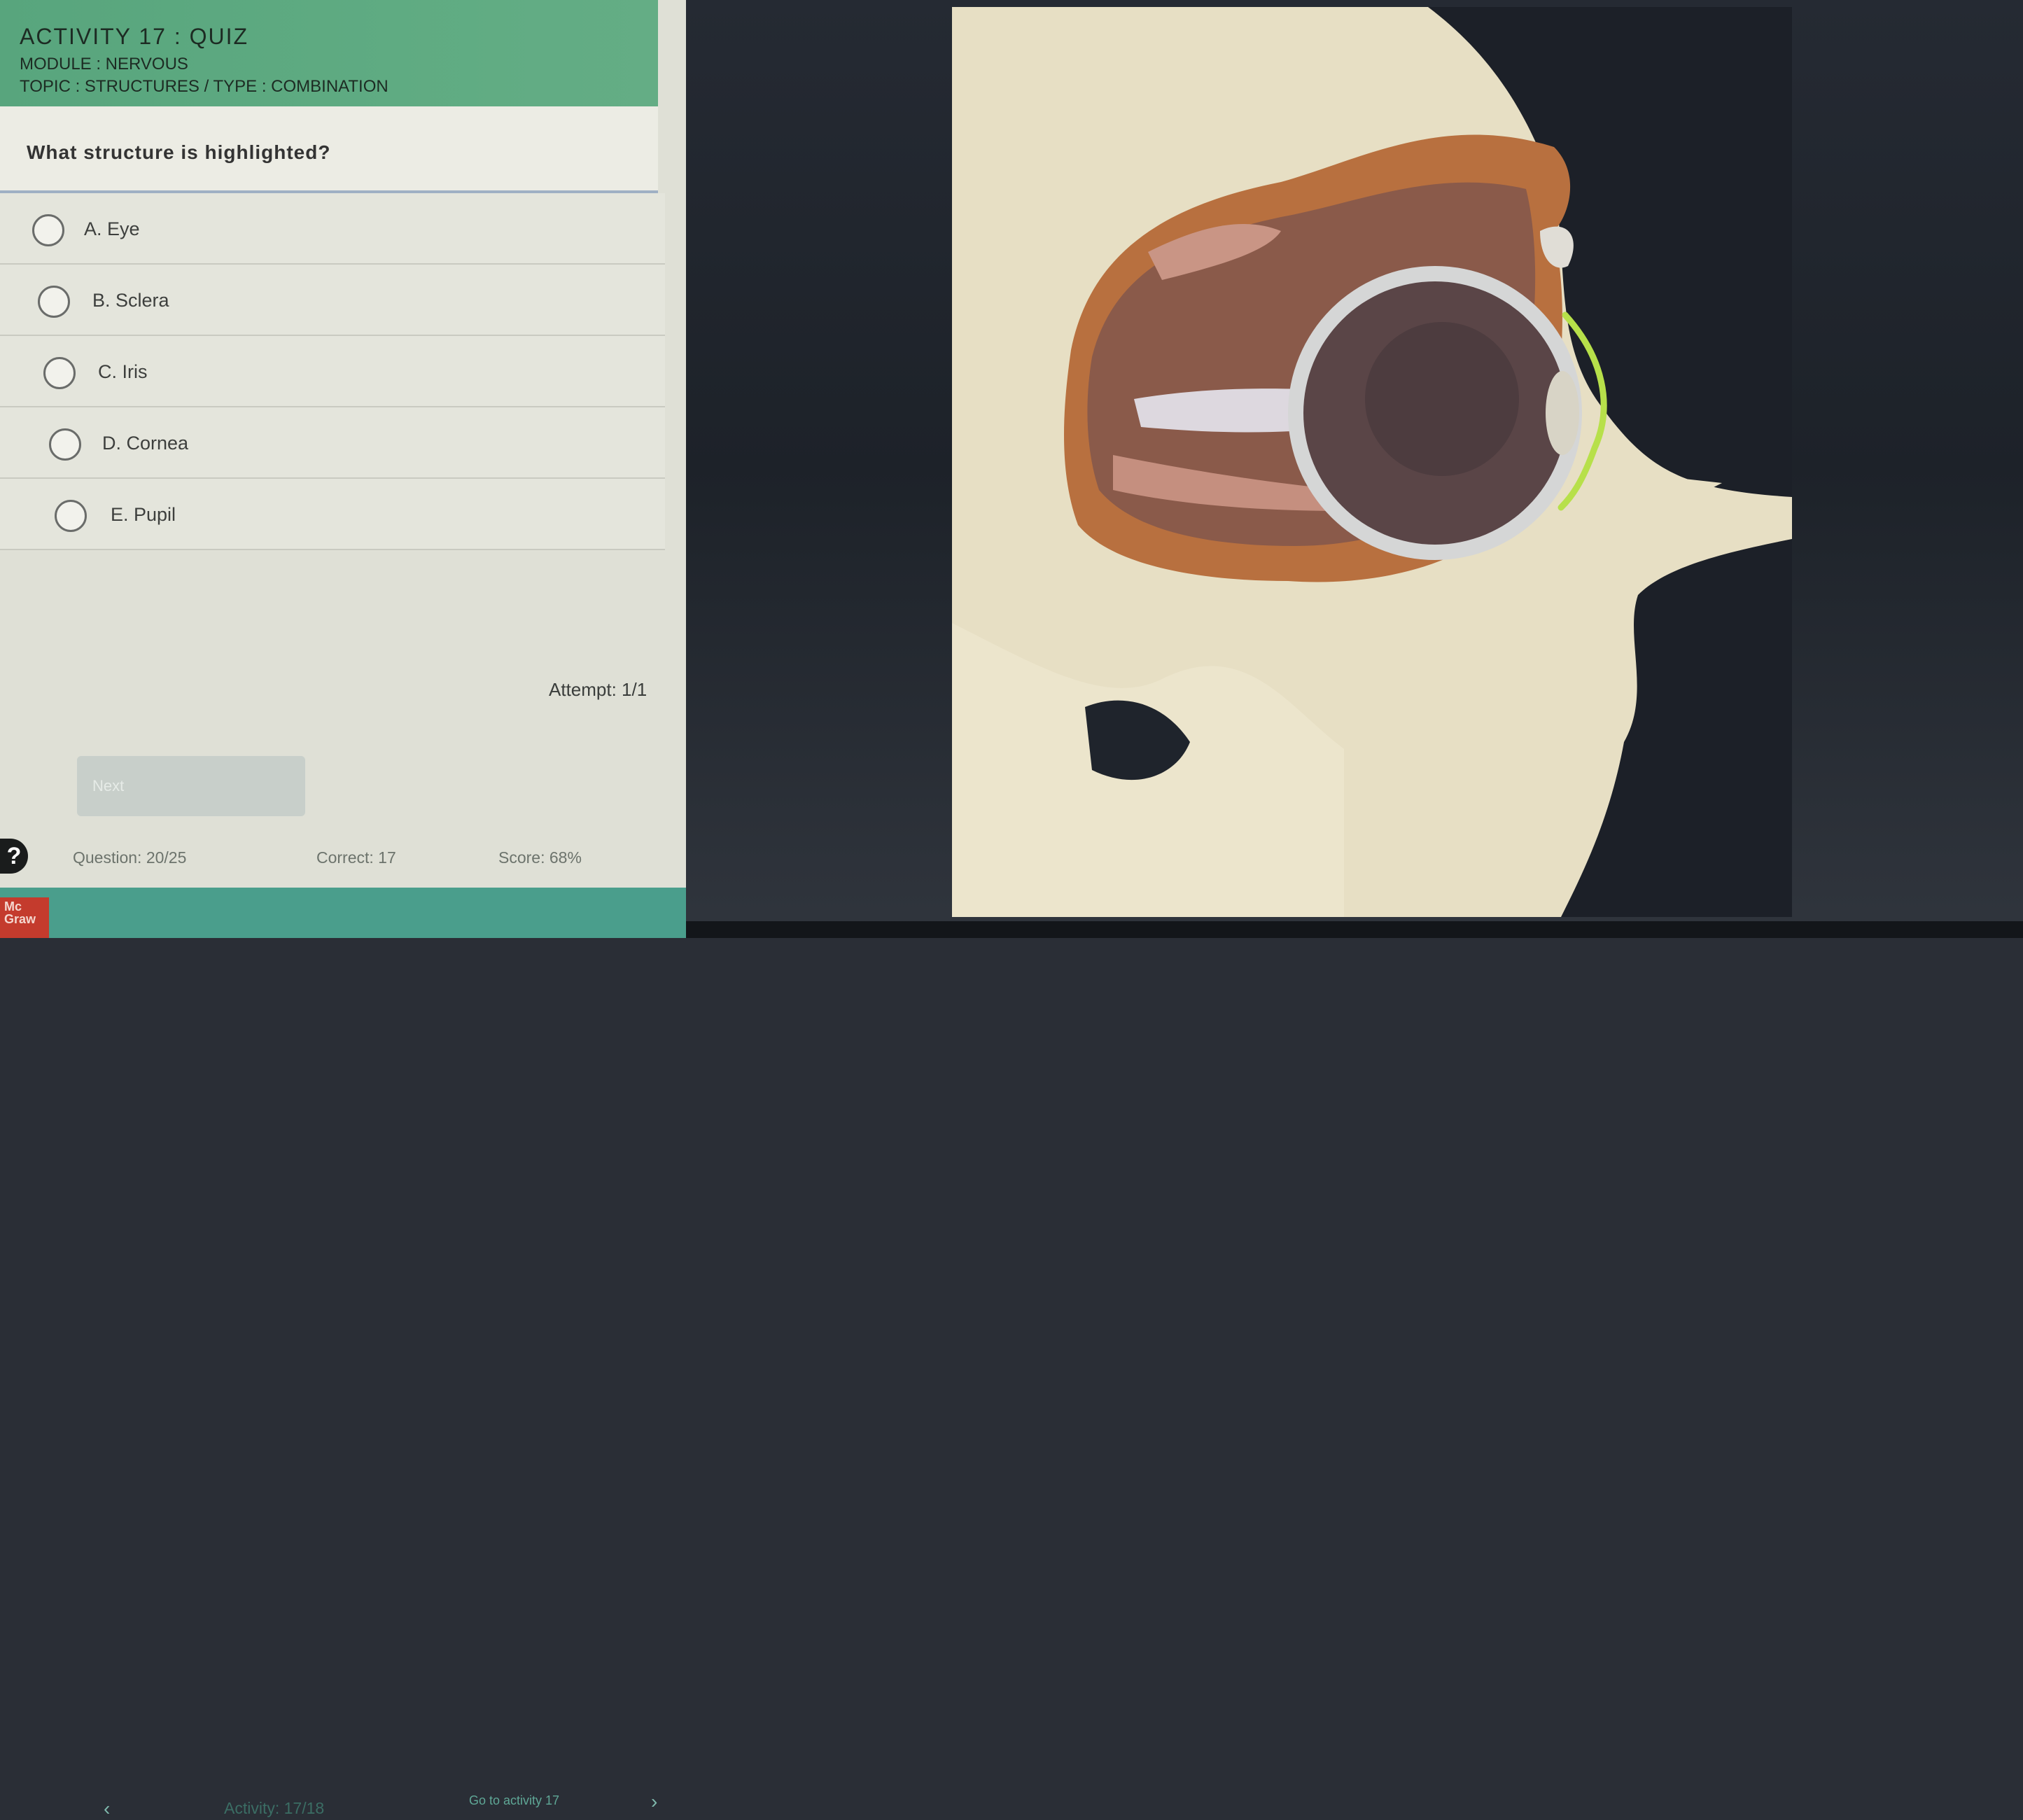 This screenshot has width=2023, height=1820. What do you see at coordinates (104, 64) in the screenshot?
I see `module-label: MODULE : NERVOUS` at bounding box center [104, 64].